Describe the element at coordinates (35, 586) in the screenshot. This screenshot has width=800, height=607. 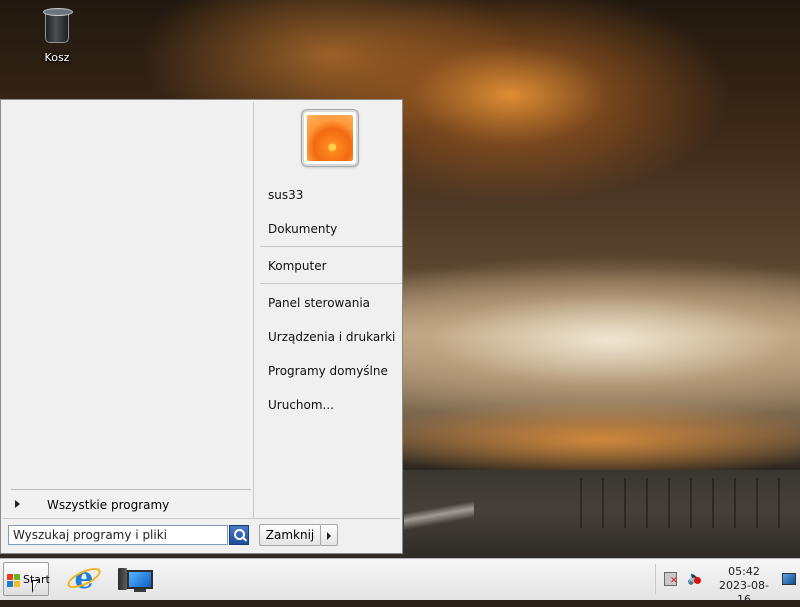
I see `mouse-cursor-icon` at that location.